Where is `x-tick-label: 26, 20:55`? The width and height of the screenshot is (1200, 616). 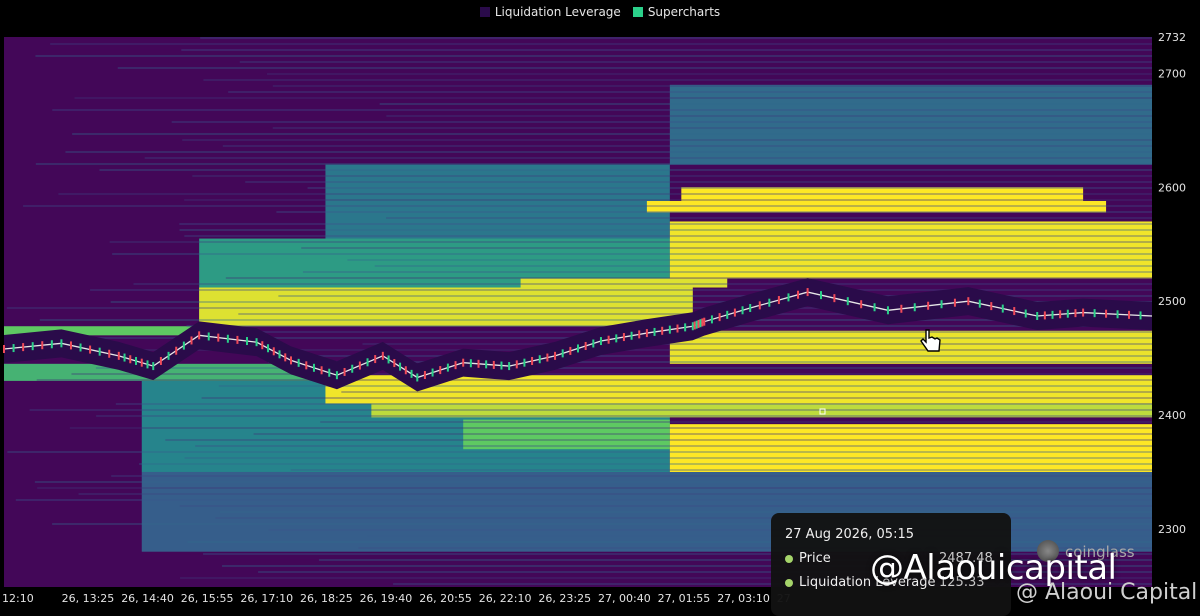
x-tick-label: 26, 20:55 is located at coordinates (445, 598).